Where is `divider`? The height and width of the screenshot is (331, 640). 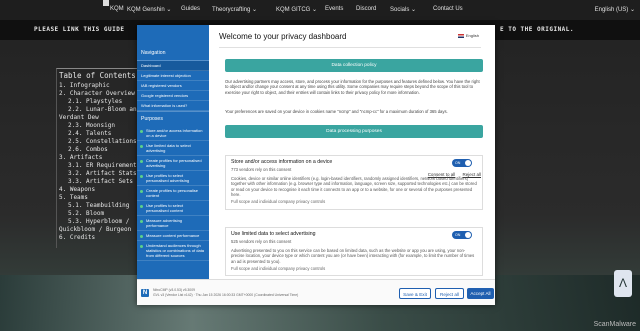
divider is located at coordinates (350, 47).